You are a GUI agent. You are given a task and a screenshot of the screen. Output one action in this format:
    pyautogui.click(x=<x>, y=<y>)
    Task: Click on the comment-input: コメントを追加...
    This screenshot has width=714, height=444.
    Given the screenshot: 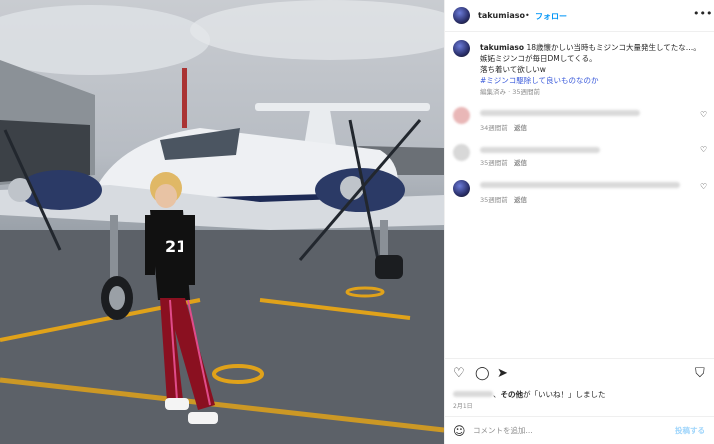 What is the action you would take?
    pyautogui.click(x=503, y=430)
    